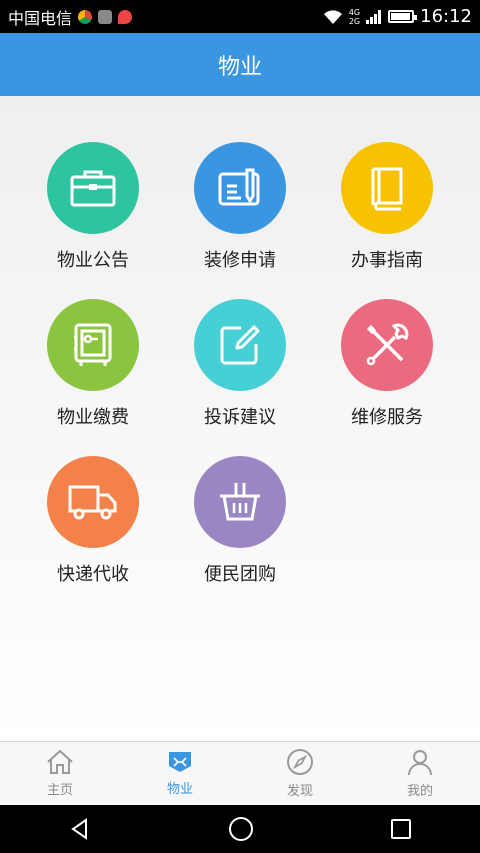 Image resolution: width=480 pixels, height=853 pixels. Describe the element at coordinates (59, 790) in the screenshot. I see `tab-home-label: 主页` at that location.